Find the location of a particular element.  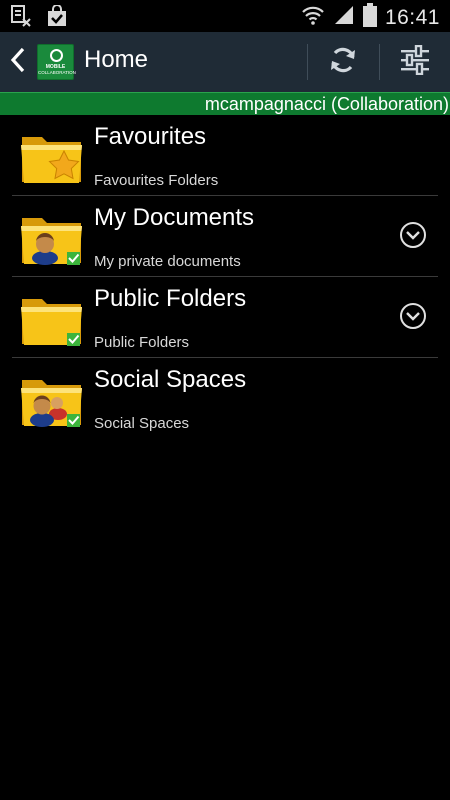

status-bar: 16:41 is located at coordinates (225, 16).